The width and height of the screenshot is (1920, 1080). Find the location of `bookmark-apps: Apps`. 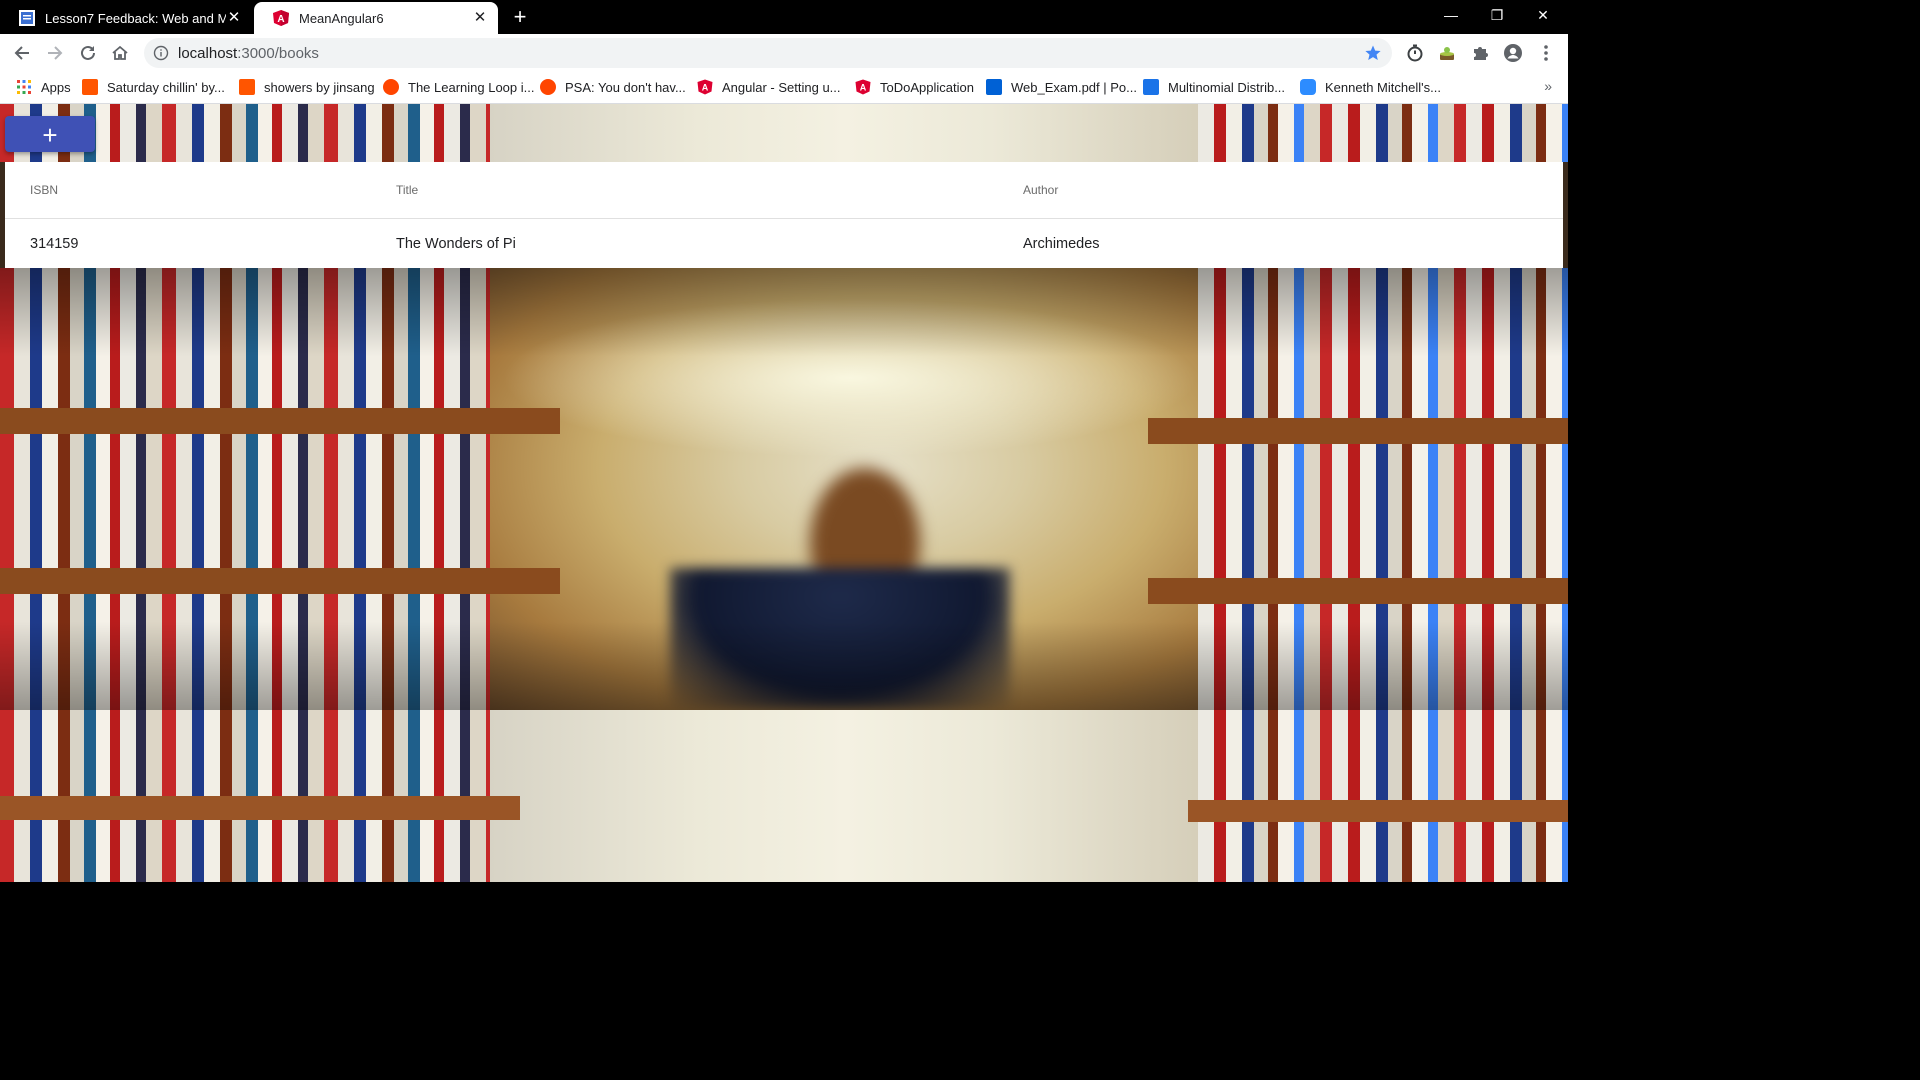

bookmark-apps: Apps is located at coordinates (43, 87).